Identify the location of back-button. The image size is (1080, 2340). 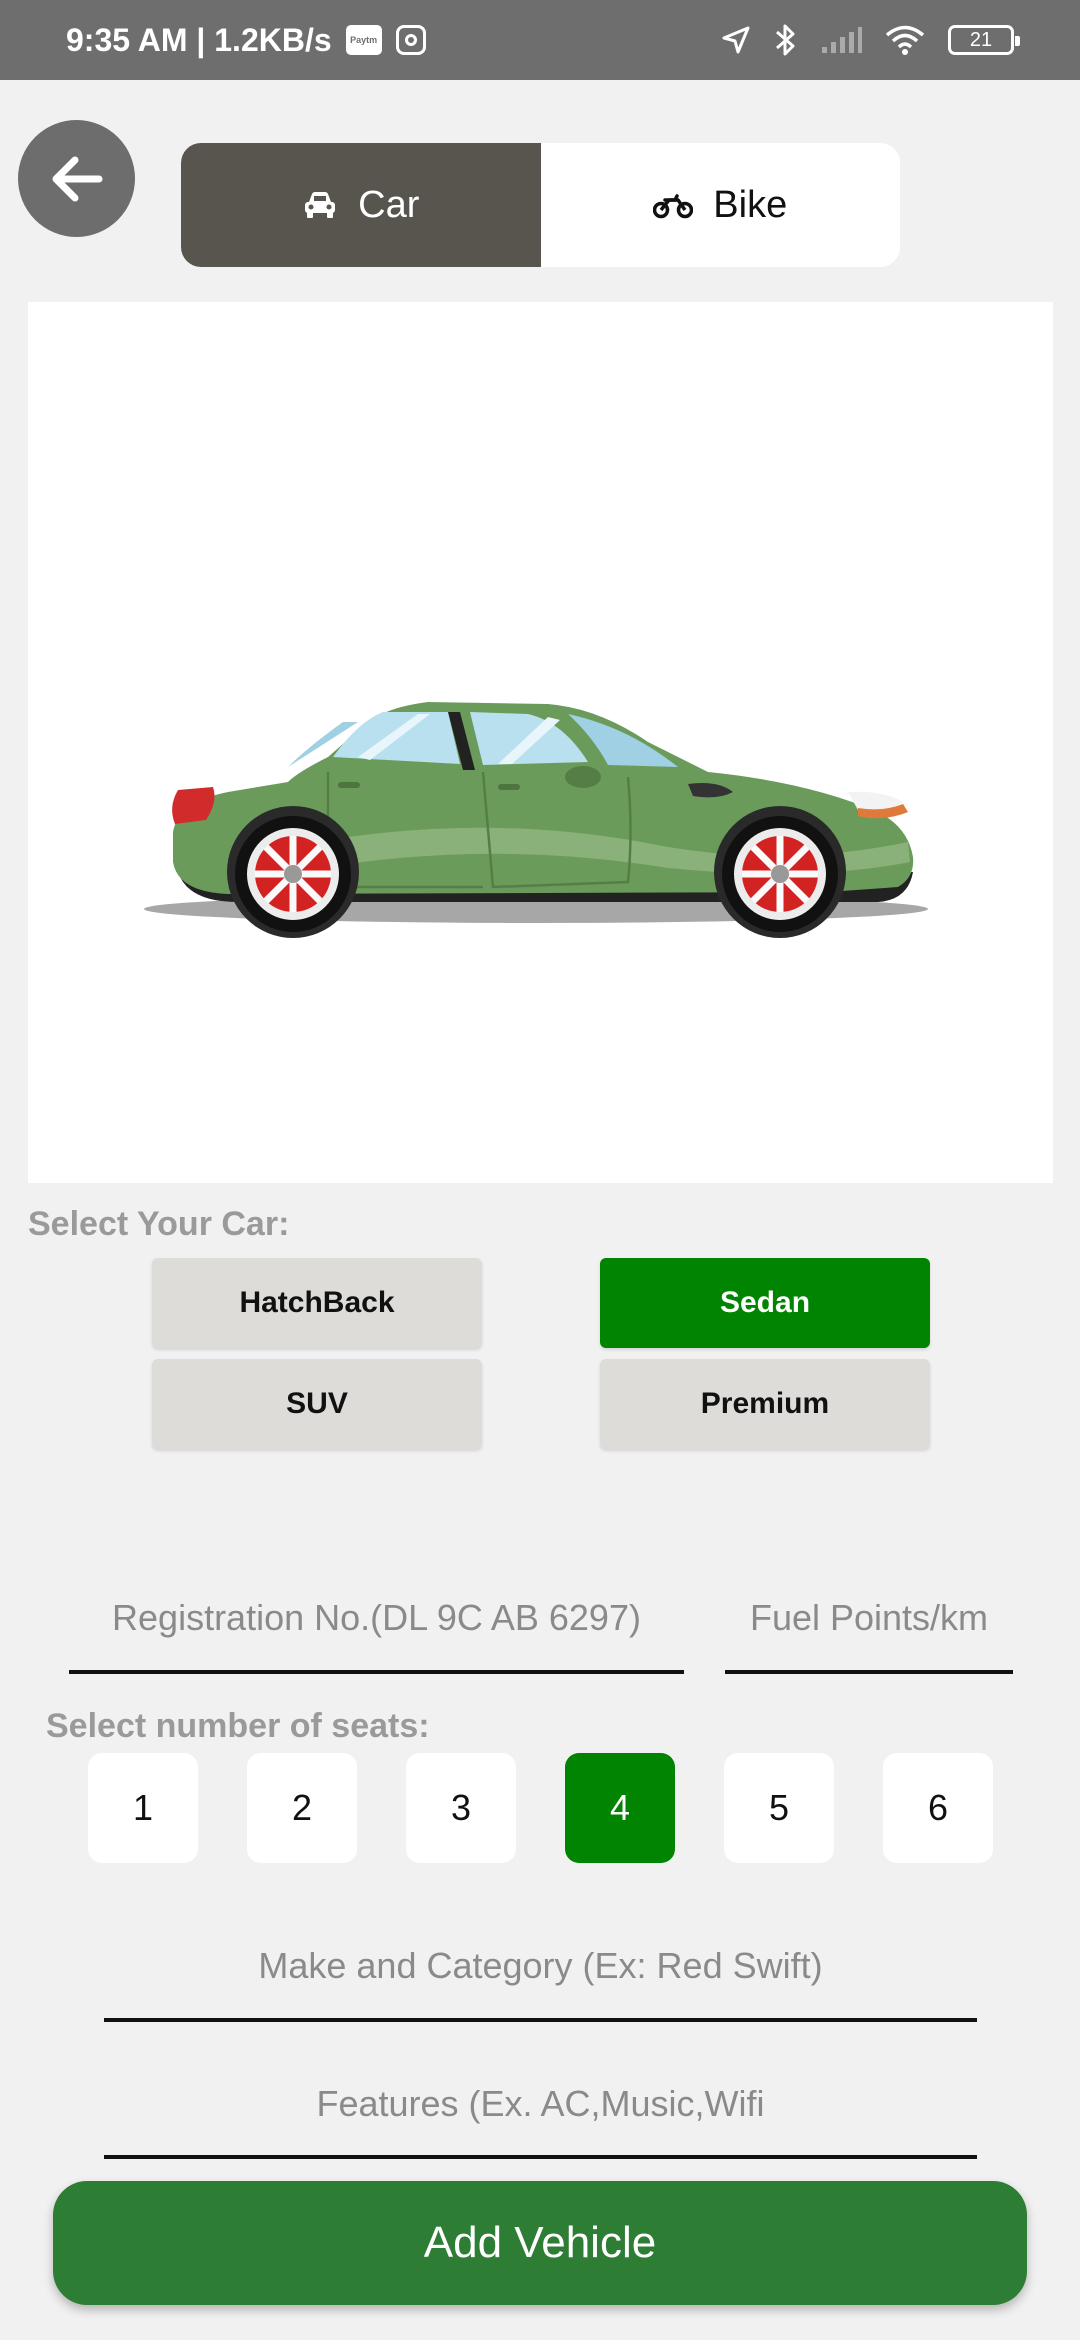
(76, 178).